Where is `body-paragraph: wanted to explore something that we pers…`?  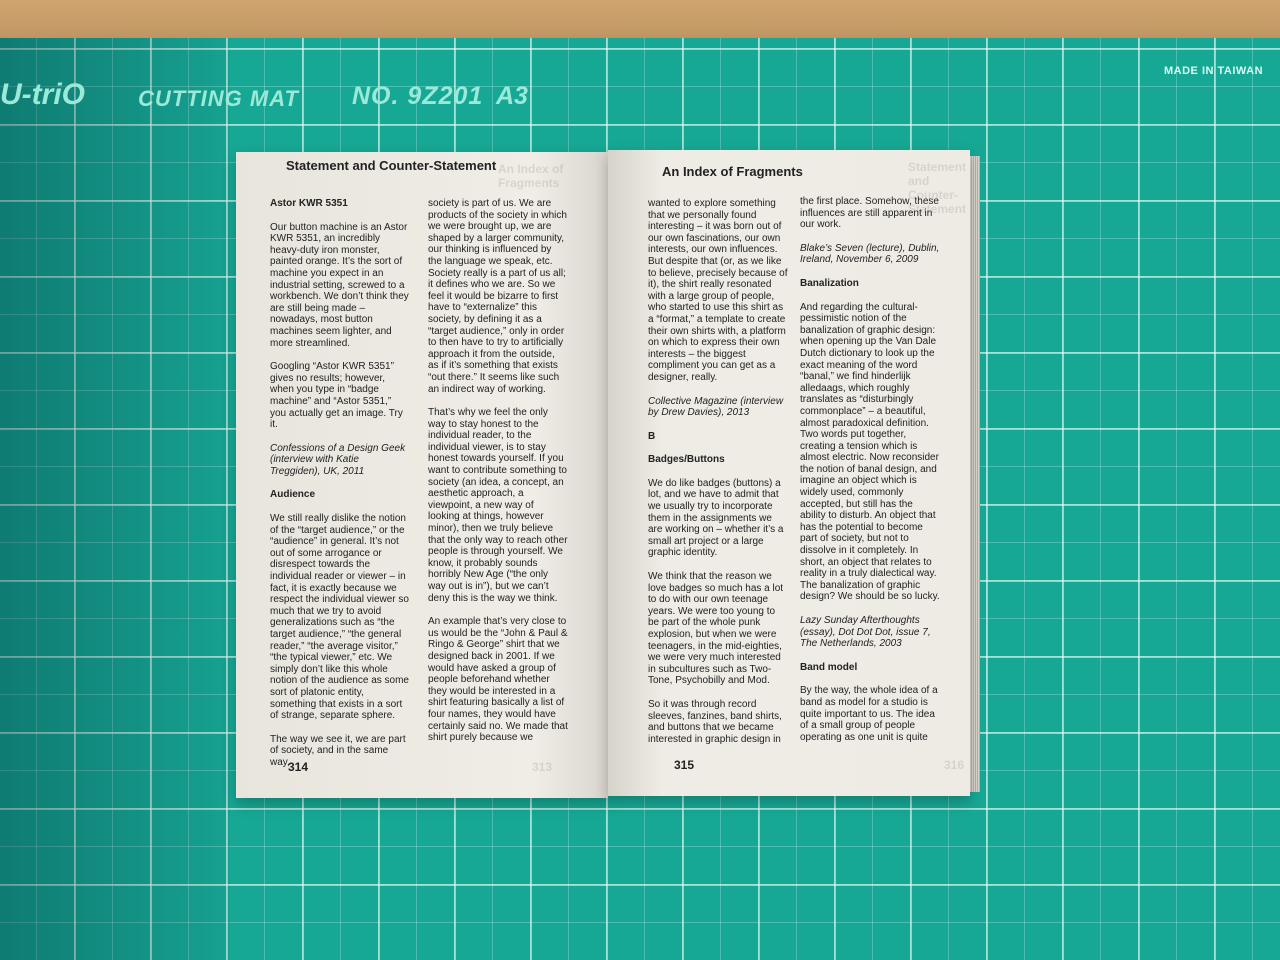
body-paragraph: wanted to explore something that we pers… is located at coordinates (718, 290).